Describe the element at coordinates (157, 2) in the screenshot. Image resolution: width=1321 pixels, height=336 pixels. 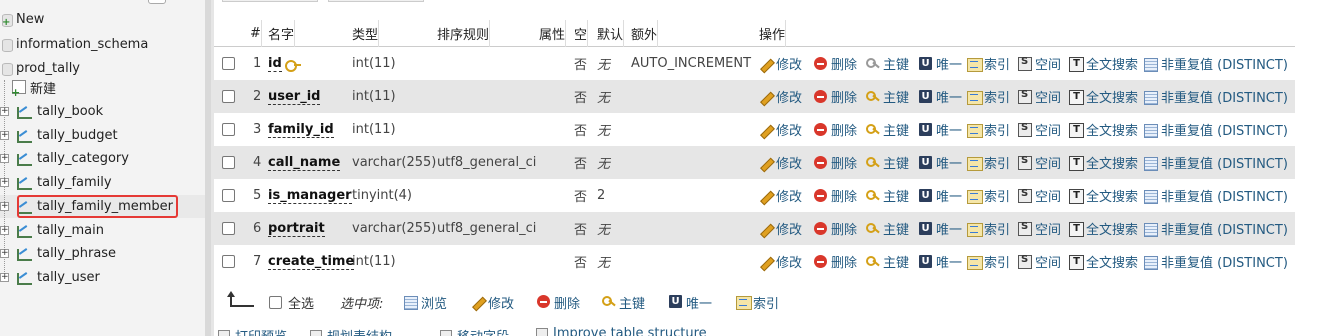
I see `nav-collapse-button` at that location.